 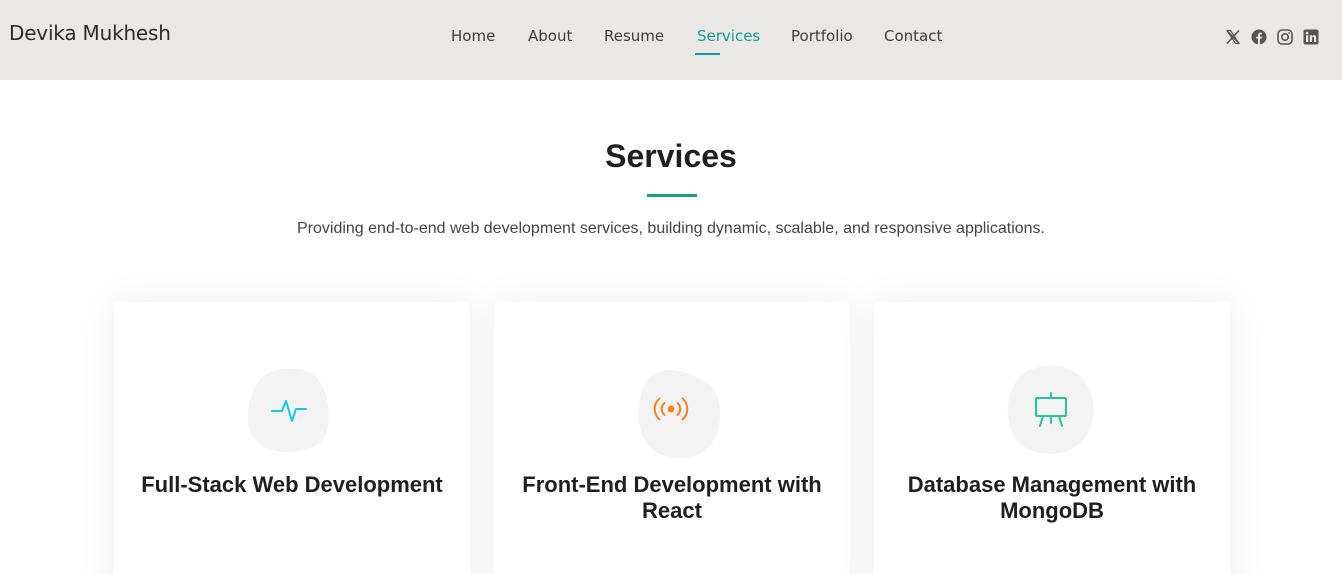 What do you see at coordinates (1052, 497) in the screenshot?
I see `service-card-title: Database Management with MongoDB` at bounding box center [1052, 497].